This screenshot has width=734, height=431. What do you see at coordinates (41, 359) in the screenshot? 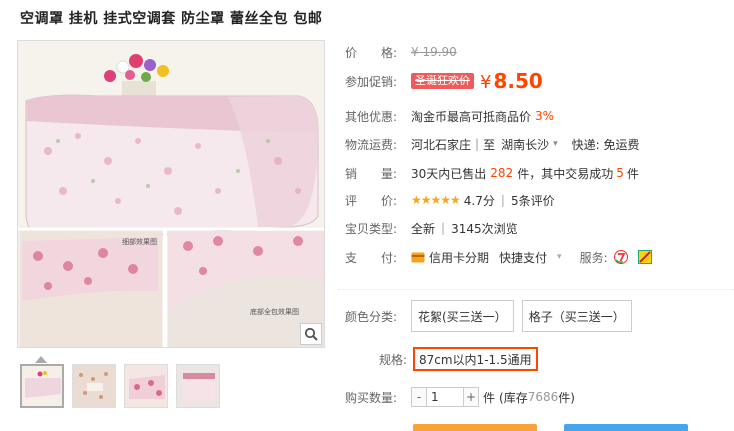
I see `thumbnail-pointer` at bounding box center [41, 359].